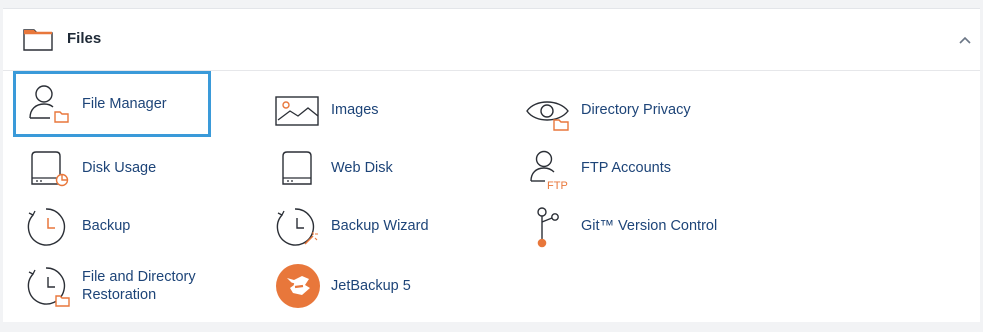  I want to click on disk-usage-link: Disk Usage, so click(126, 168).